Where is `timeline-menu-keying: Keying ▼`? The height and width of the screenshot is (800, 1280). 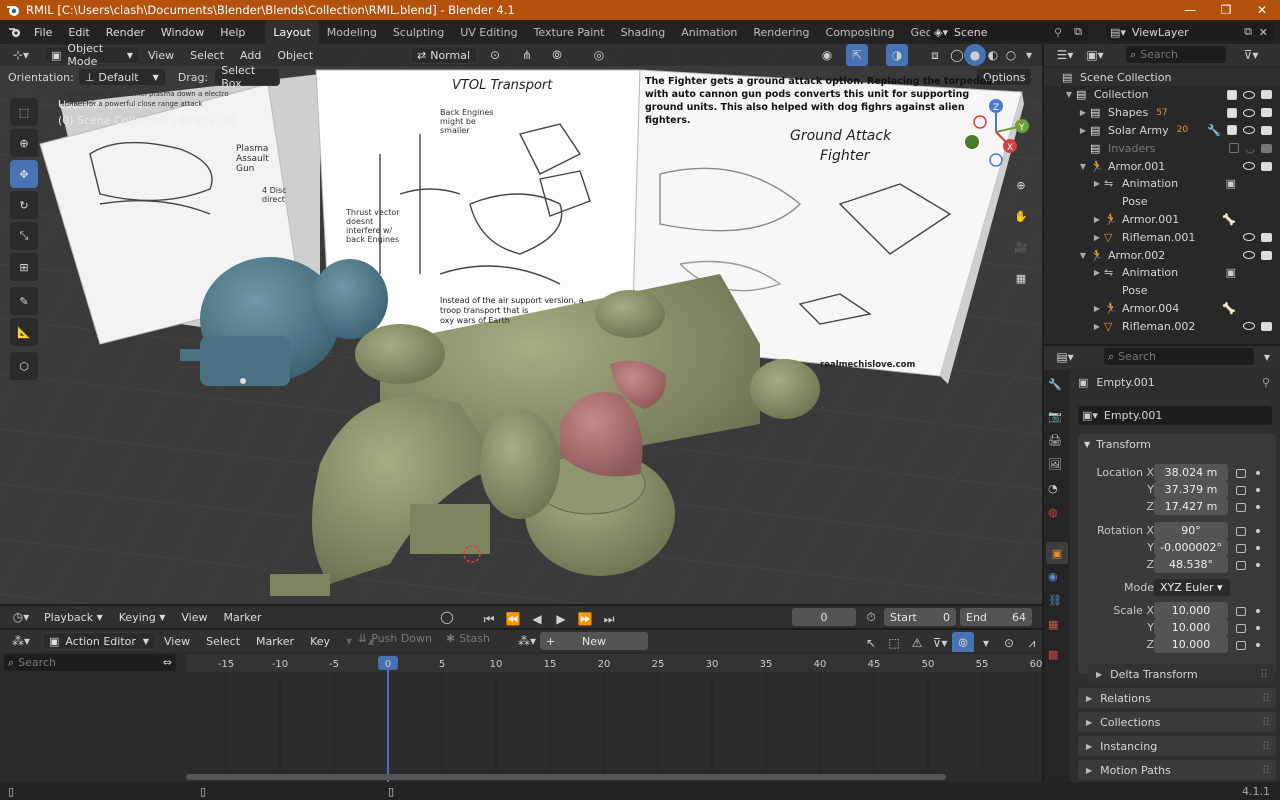
timeline-menu-keying: Keying ▼ is located at coordinates (142, 617).